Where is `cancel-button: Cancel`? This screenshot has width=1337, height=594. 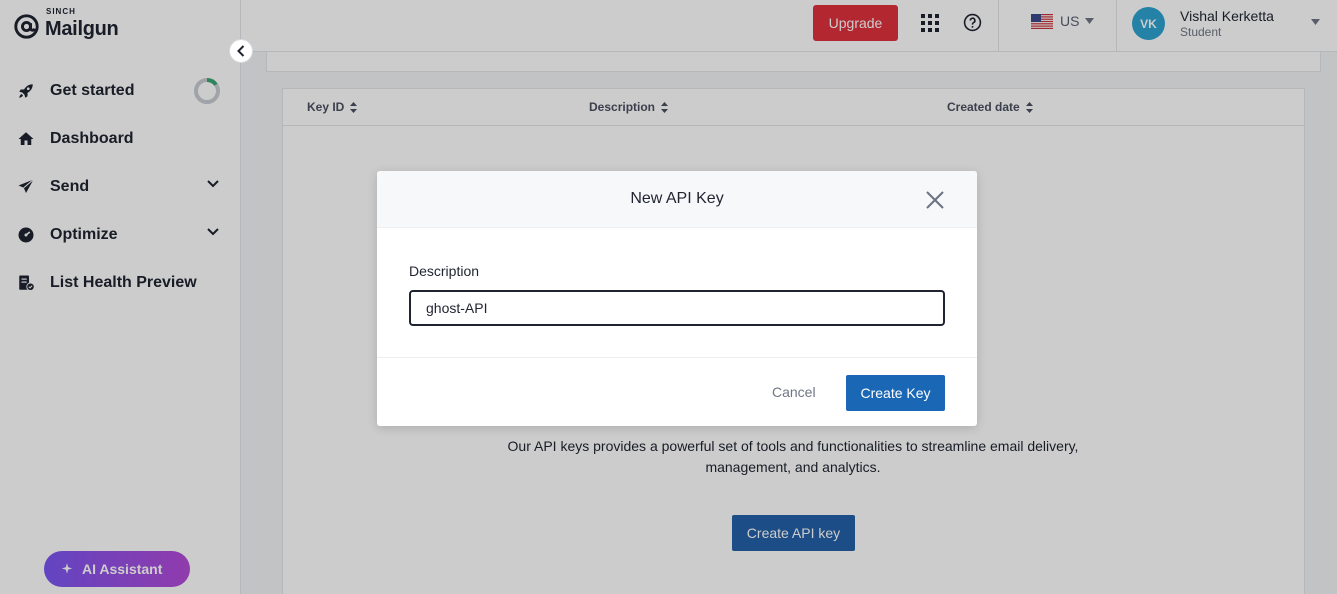 cancel-button: Cancel is located at coordinates (794, 392).